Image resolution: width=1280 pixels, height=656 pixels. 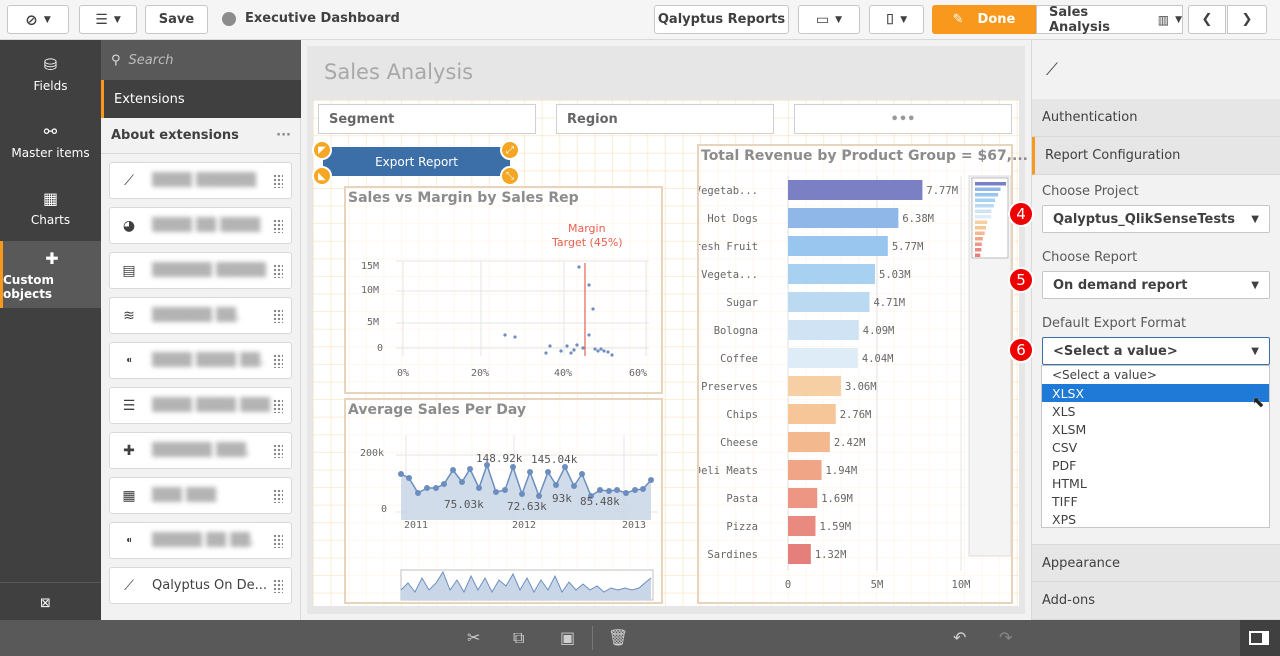 I want to click on chevron-down-icon: ▼, so click(x=117, y=19).